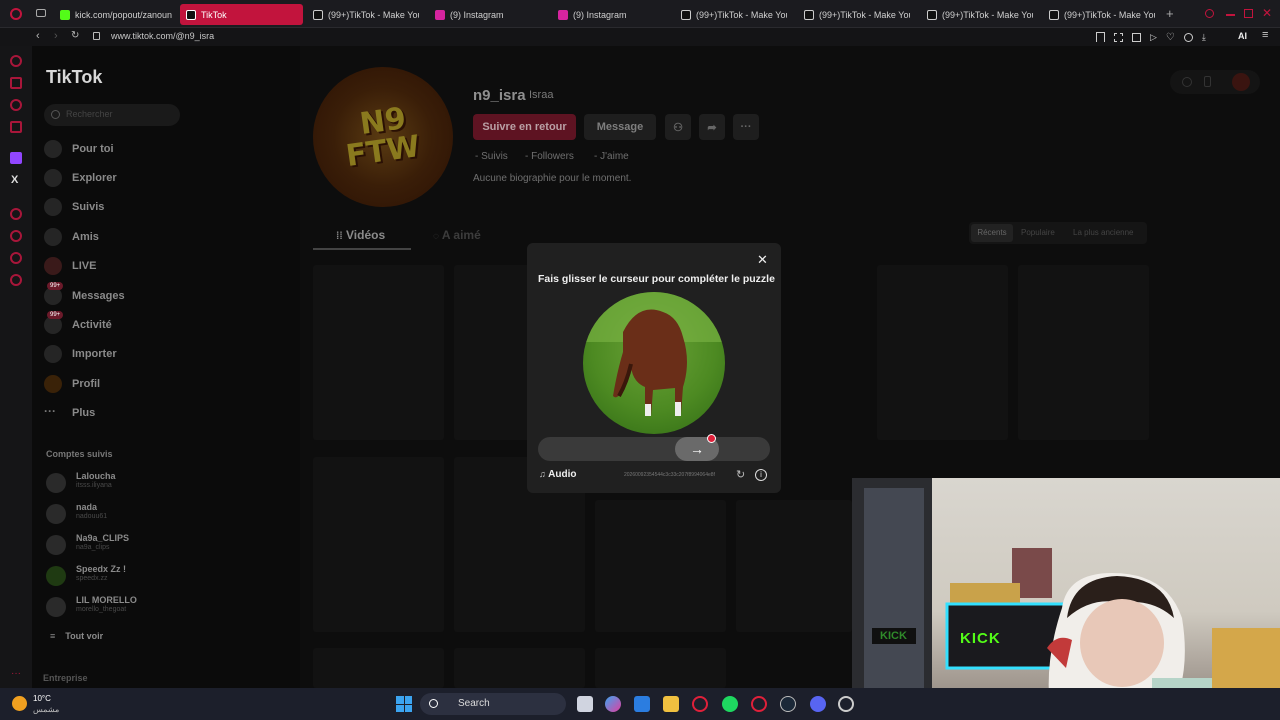 The height and width of the screenshot is (720, 1280). I want to click on copilot-icon, so click(613, 704).